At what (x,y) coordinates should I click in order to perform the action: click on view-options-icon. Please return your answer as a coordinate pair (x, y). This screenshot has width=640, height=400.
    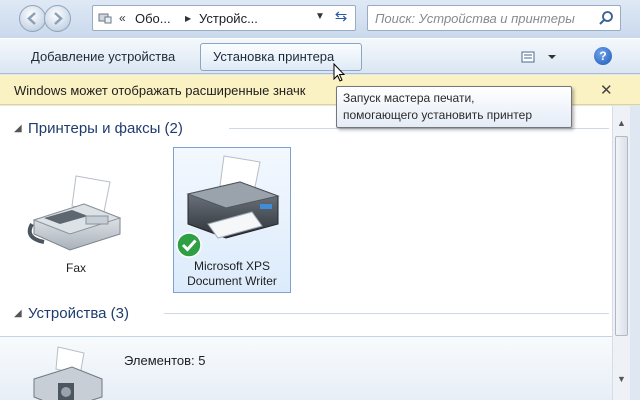
    Looking at the image, I should click on (538, 57).